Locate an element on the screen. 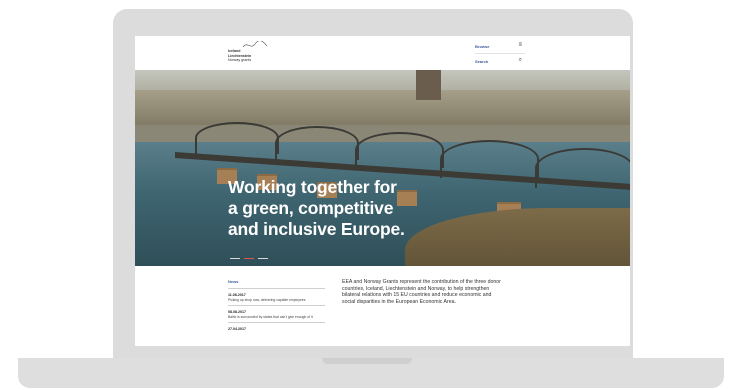 This screenshot has height=390, width=731. search-icon: ⌕ is located at coordinates (520, 60).